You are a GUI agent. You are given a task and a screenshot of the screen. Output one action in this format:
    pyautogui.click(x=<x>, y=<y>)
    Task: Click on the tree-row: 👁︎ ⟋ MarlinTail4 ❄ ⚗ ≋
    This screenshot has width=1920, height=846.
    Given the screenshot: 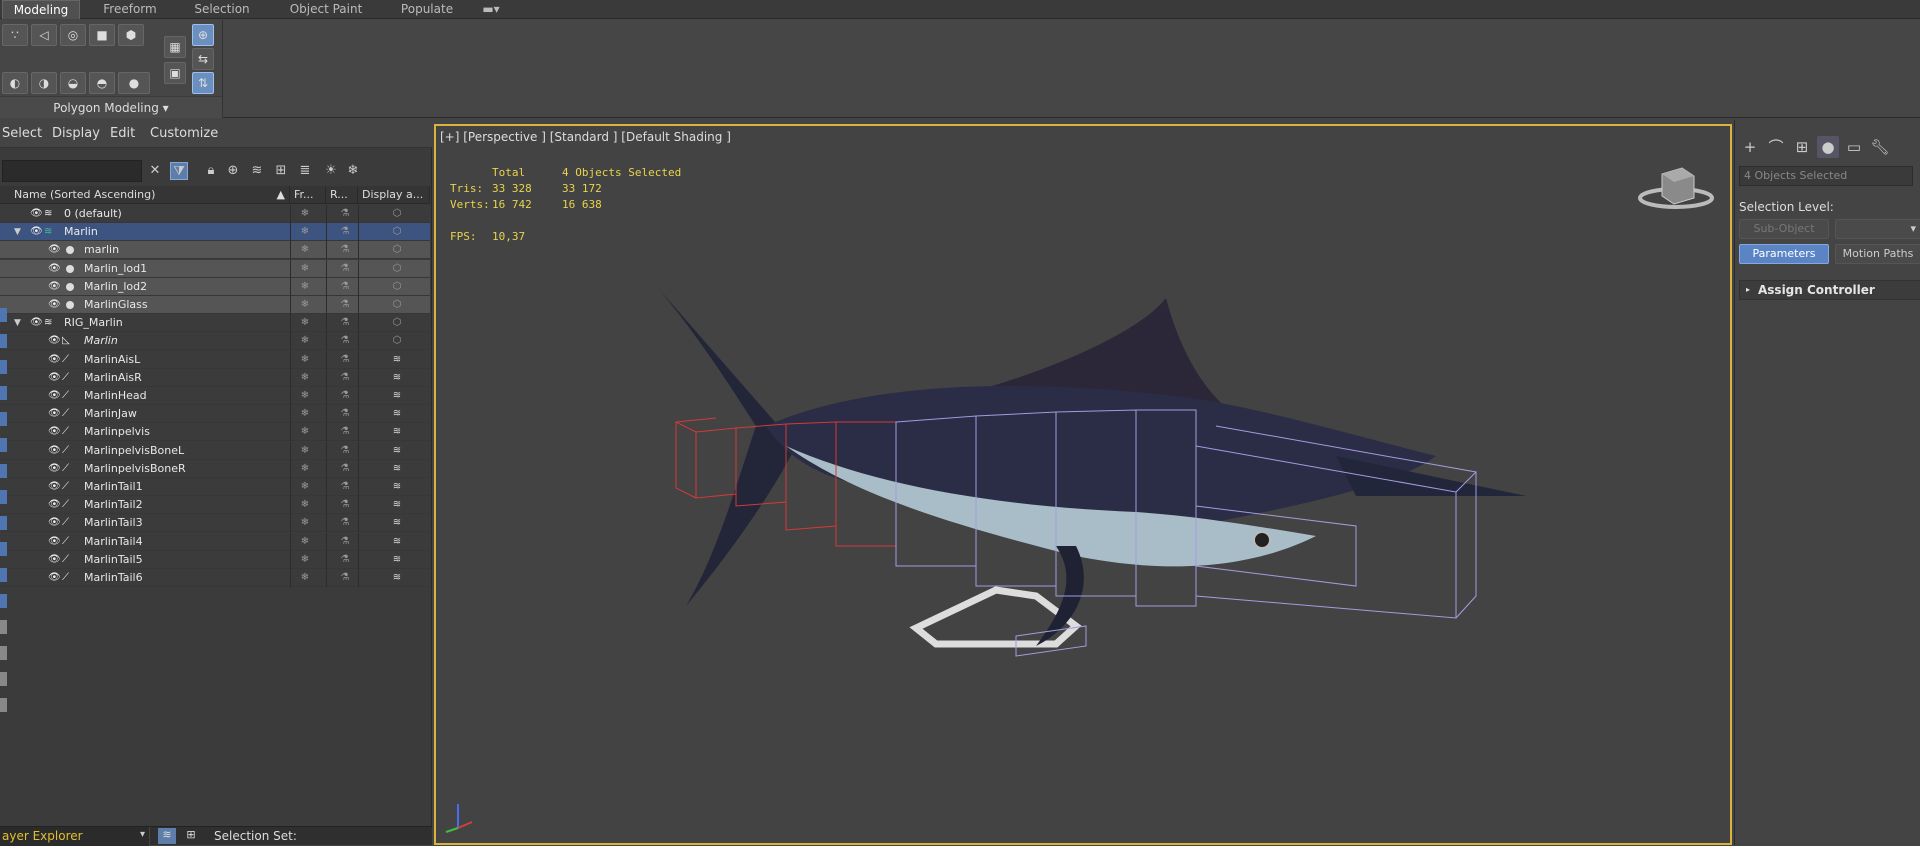 What is the action you would take?
    pyautogui.click(x=215, y=541)
    